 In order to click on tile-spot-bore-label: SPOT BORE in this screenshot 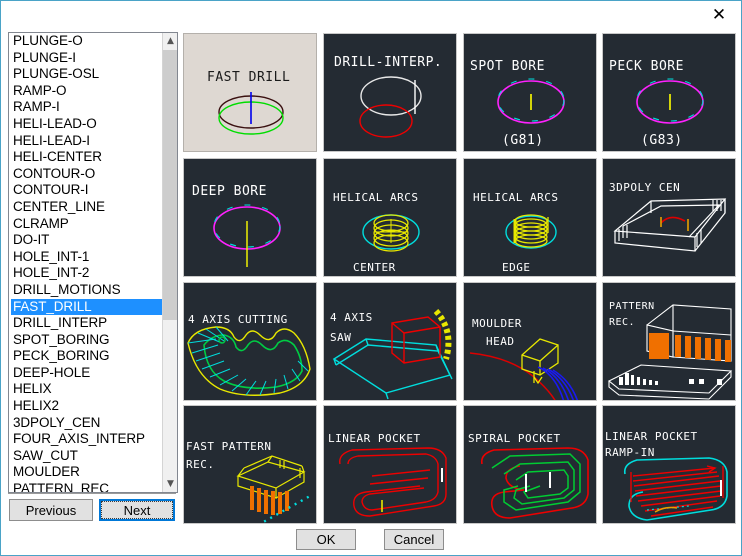, I will do `click(507, 66)`.